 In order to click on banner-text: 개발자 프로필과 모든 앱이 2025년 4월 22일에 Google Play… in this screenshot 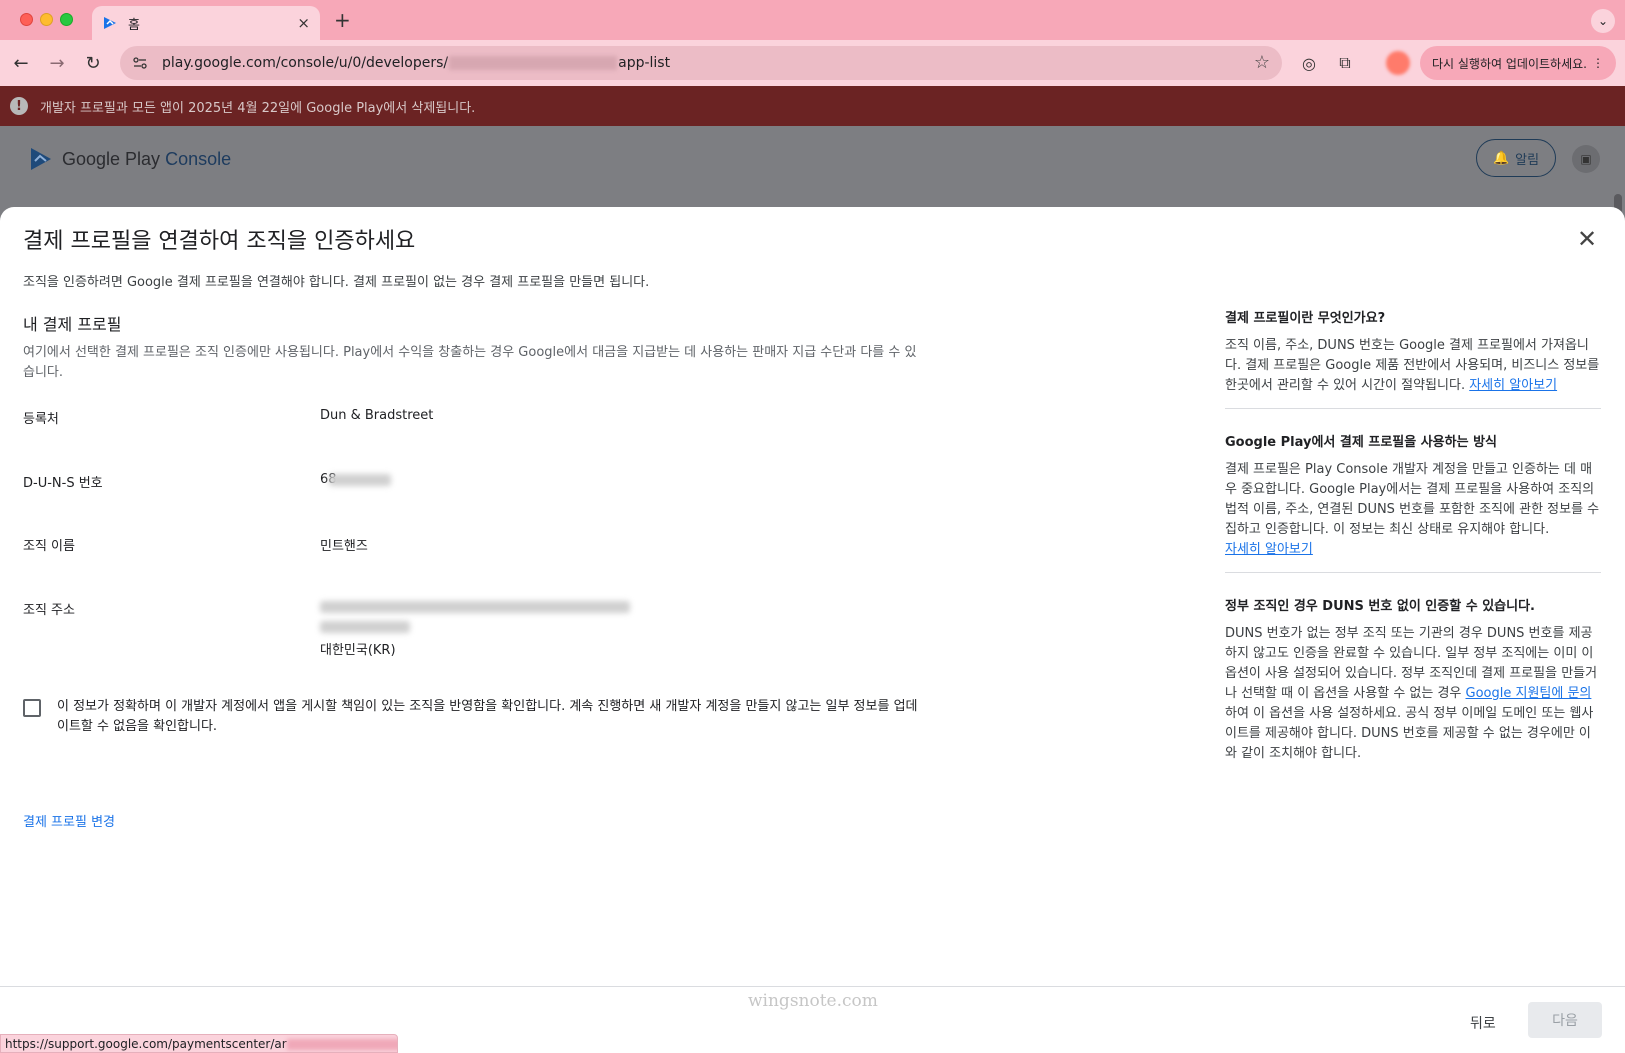, I will do `click(258, 108)`.